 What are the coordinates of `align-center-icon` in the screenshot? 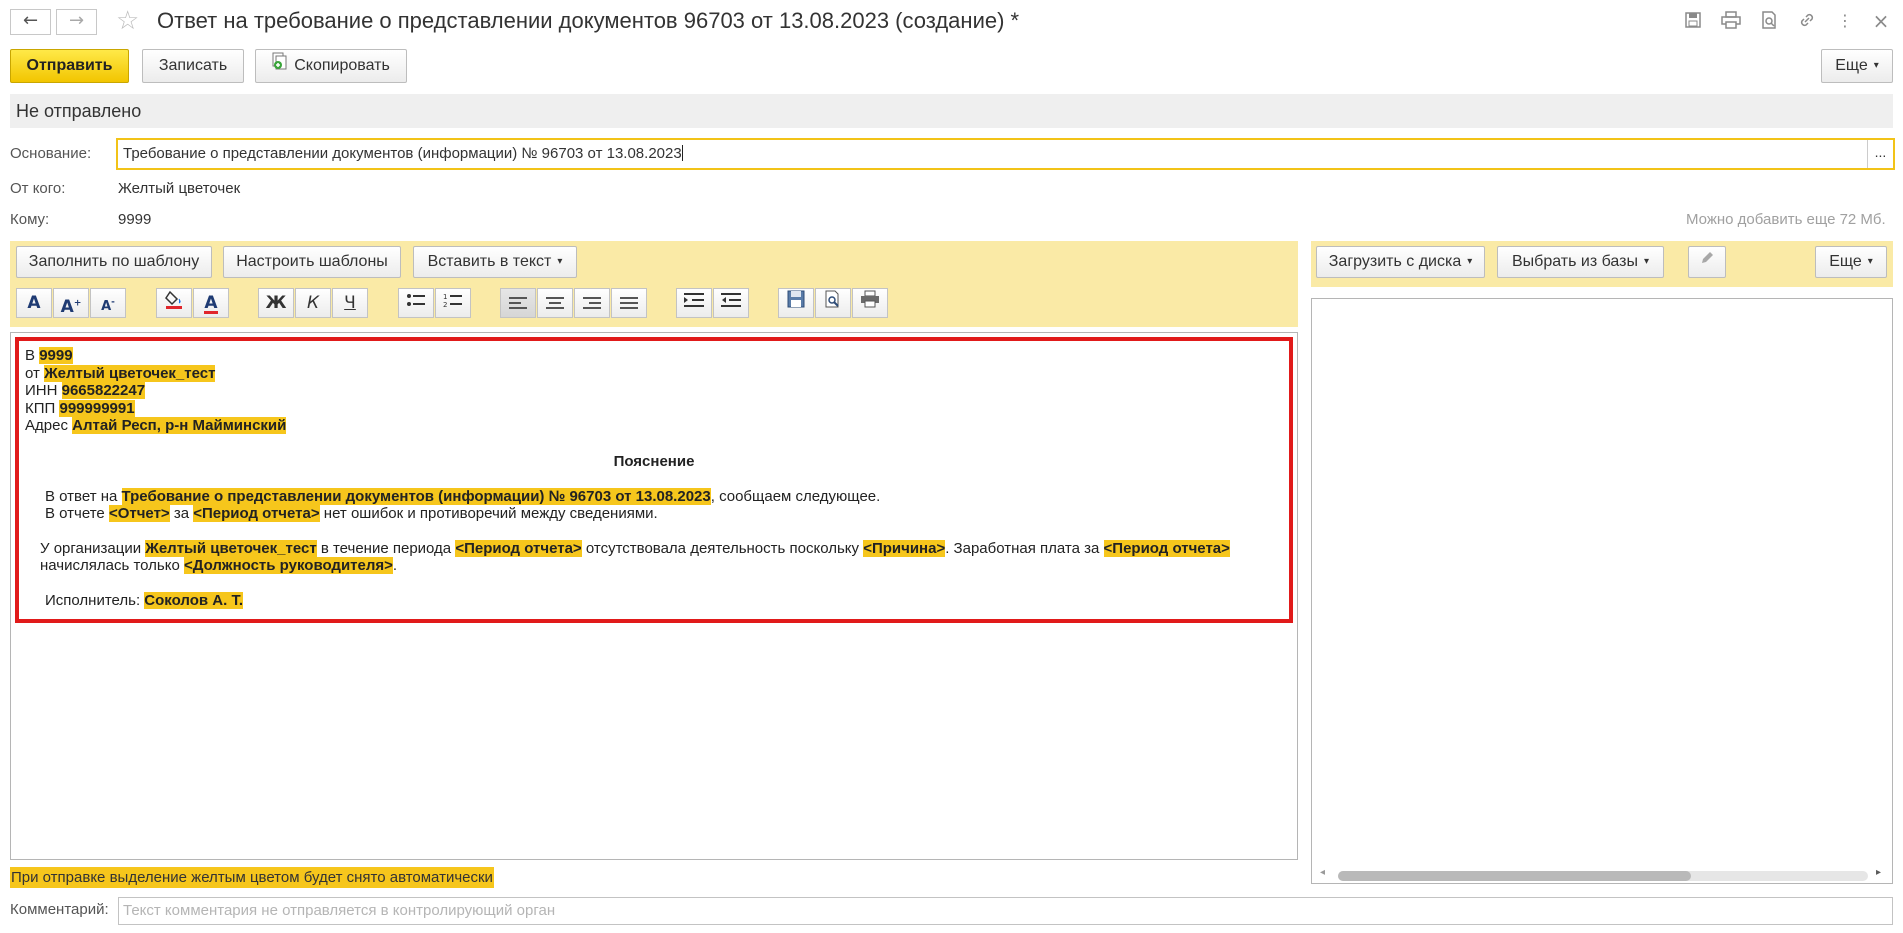 It's located at (555, 303).